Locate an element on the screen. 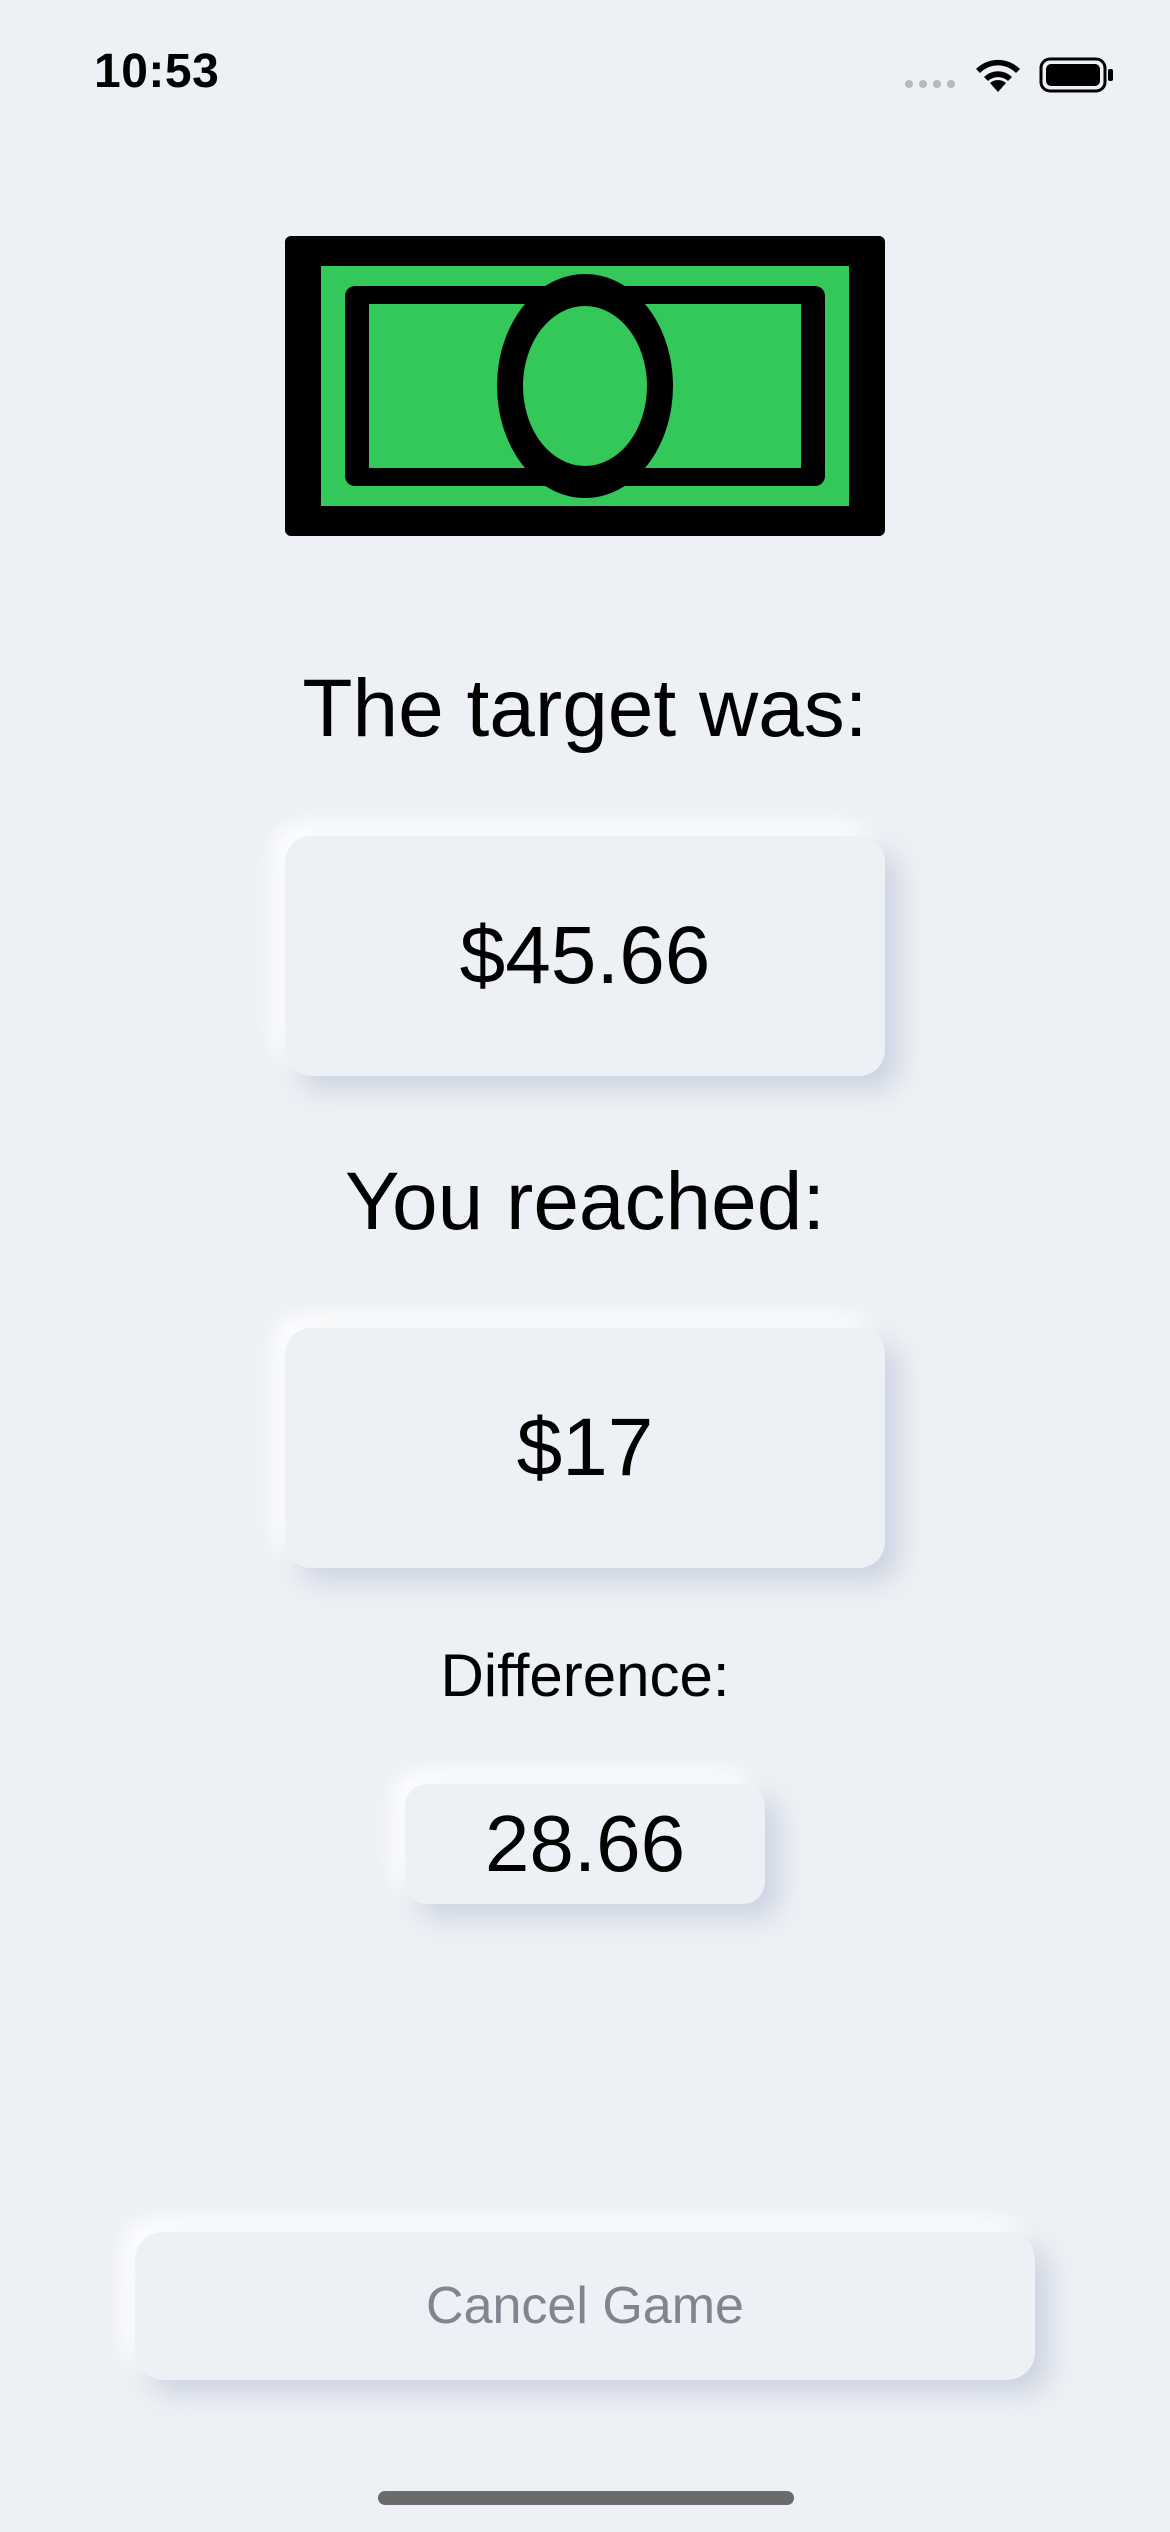 Image resolution: width=1170 pixels, height=2532 pixels. status-time: 10:53 is located at coordinates (157, 71).